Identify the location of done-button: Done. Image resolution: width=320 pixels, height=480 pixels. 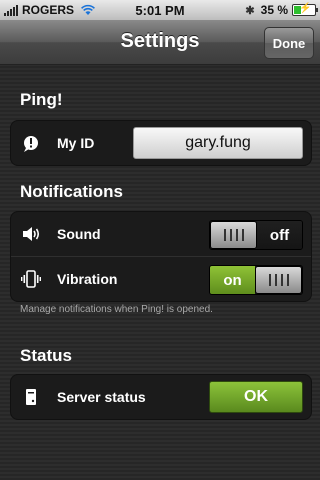
(289, 43).